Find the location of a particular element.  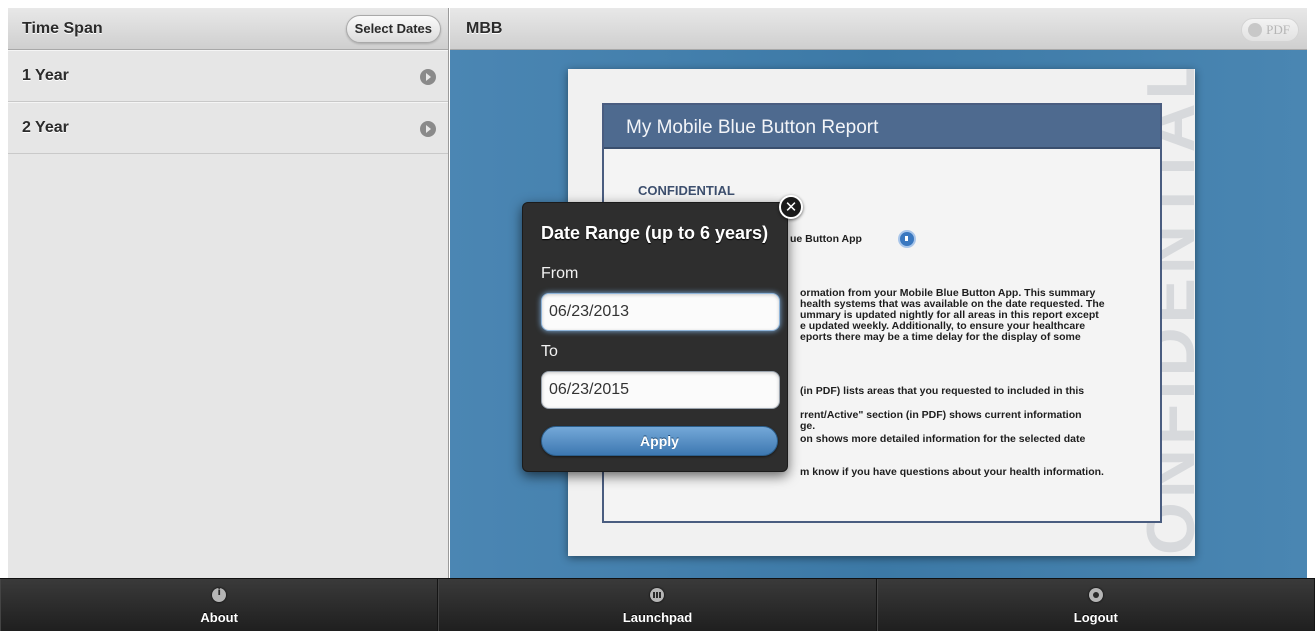

select-dates-button: Select Dates is located at coordinates (393, 29).